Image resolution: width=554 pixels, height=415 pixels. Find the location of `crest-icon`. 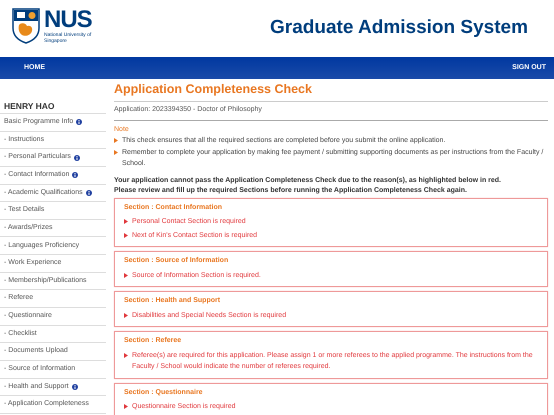

crest-icon is located at coordinates (26, 26).